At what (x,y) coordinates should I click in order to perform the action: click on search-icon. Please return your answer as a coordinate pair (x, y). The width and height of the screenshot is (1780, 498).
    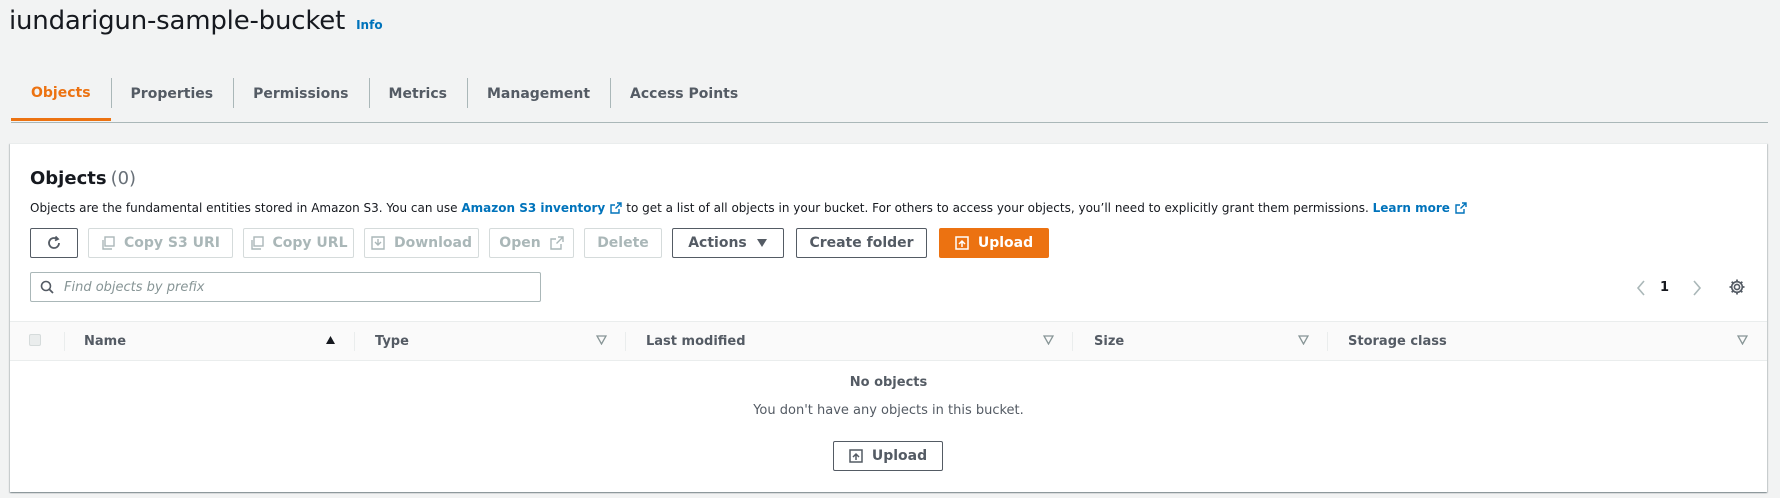
    Looking at the image, I should click on (47, 287).